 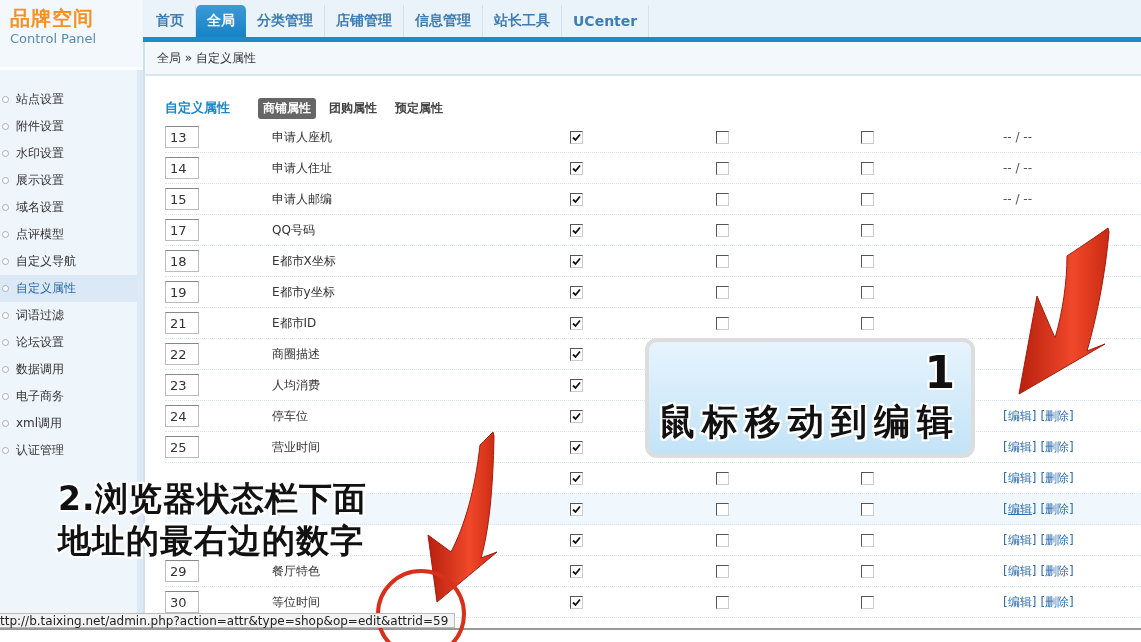 I want to click on sidebar-item: 认证管理, so click(x=68, y=450).